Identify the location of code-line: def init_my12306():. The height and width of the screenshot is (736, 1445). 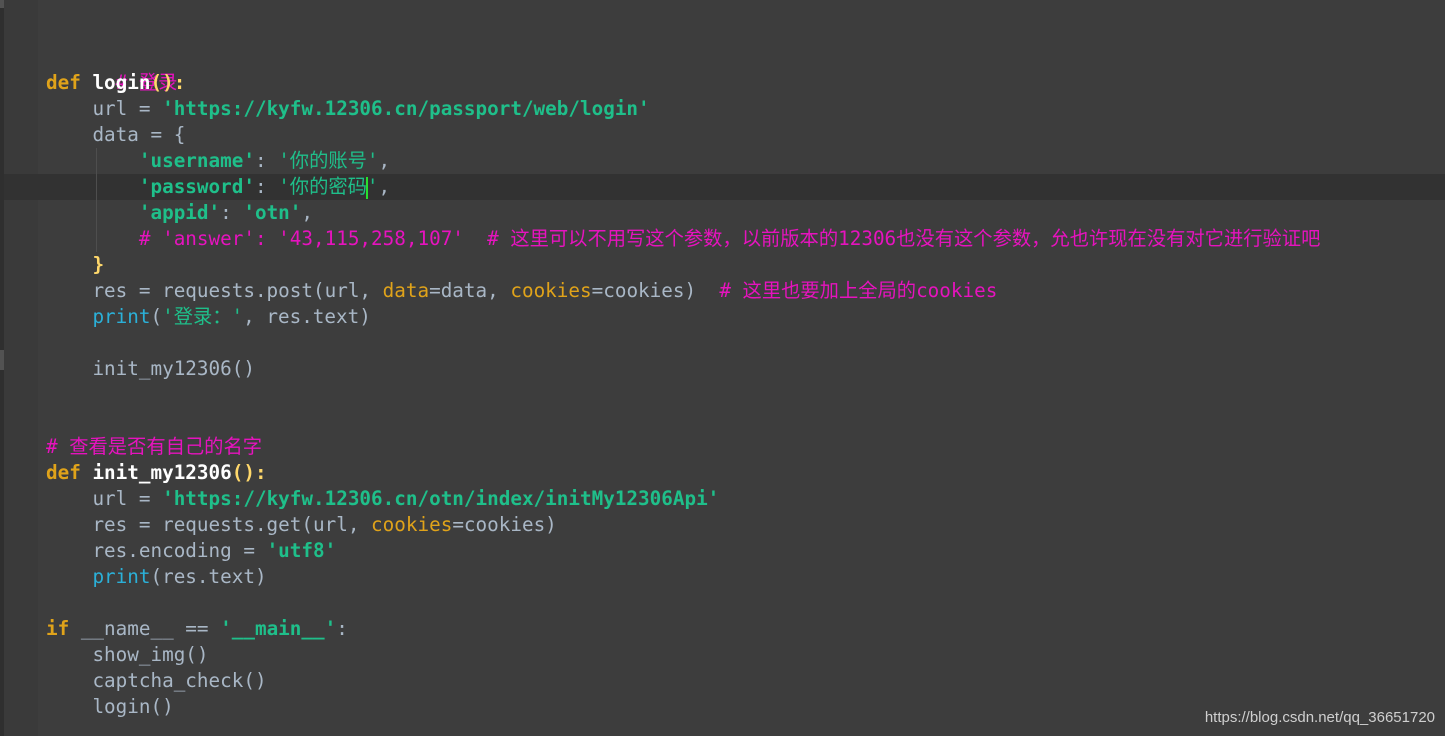
(156, 473).